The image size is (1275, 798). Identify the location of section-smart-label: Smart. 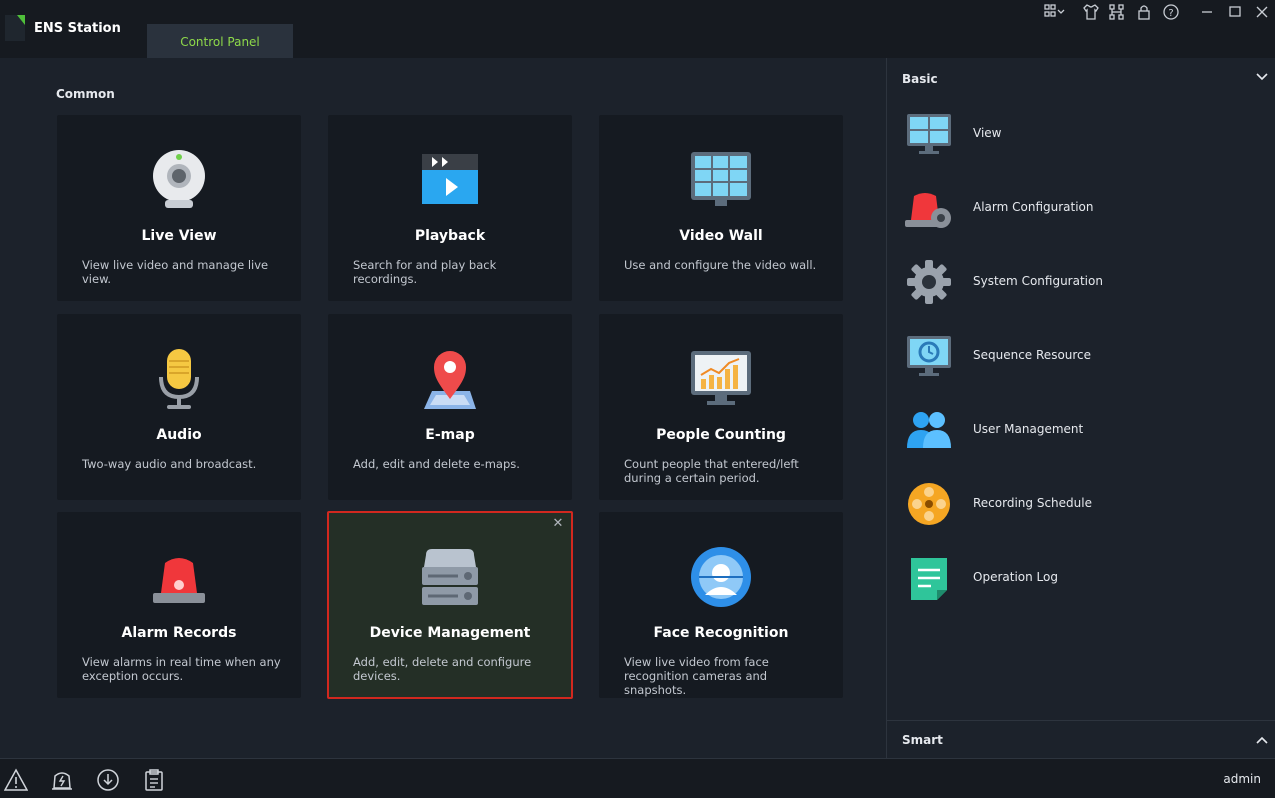
(922, 740).